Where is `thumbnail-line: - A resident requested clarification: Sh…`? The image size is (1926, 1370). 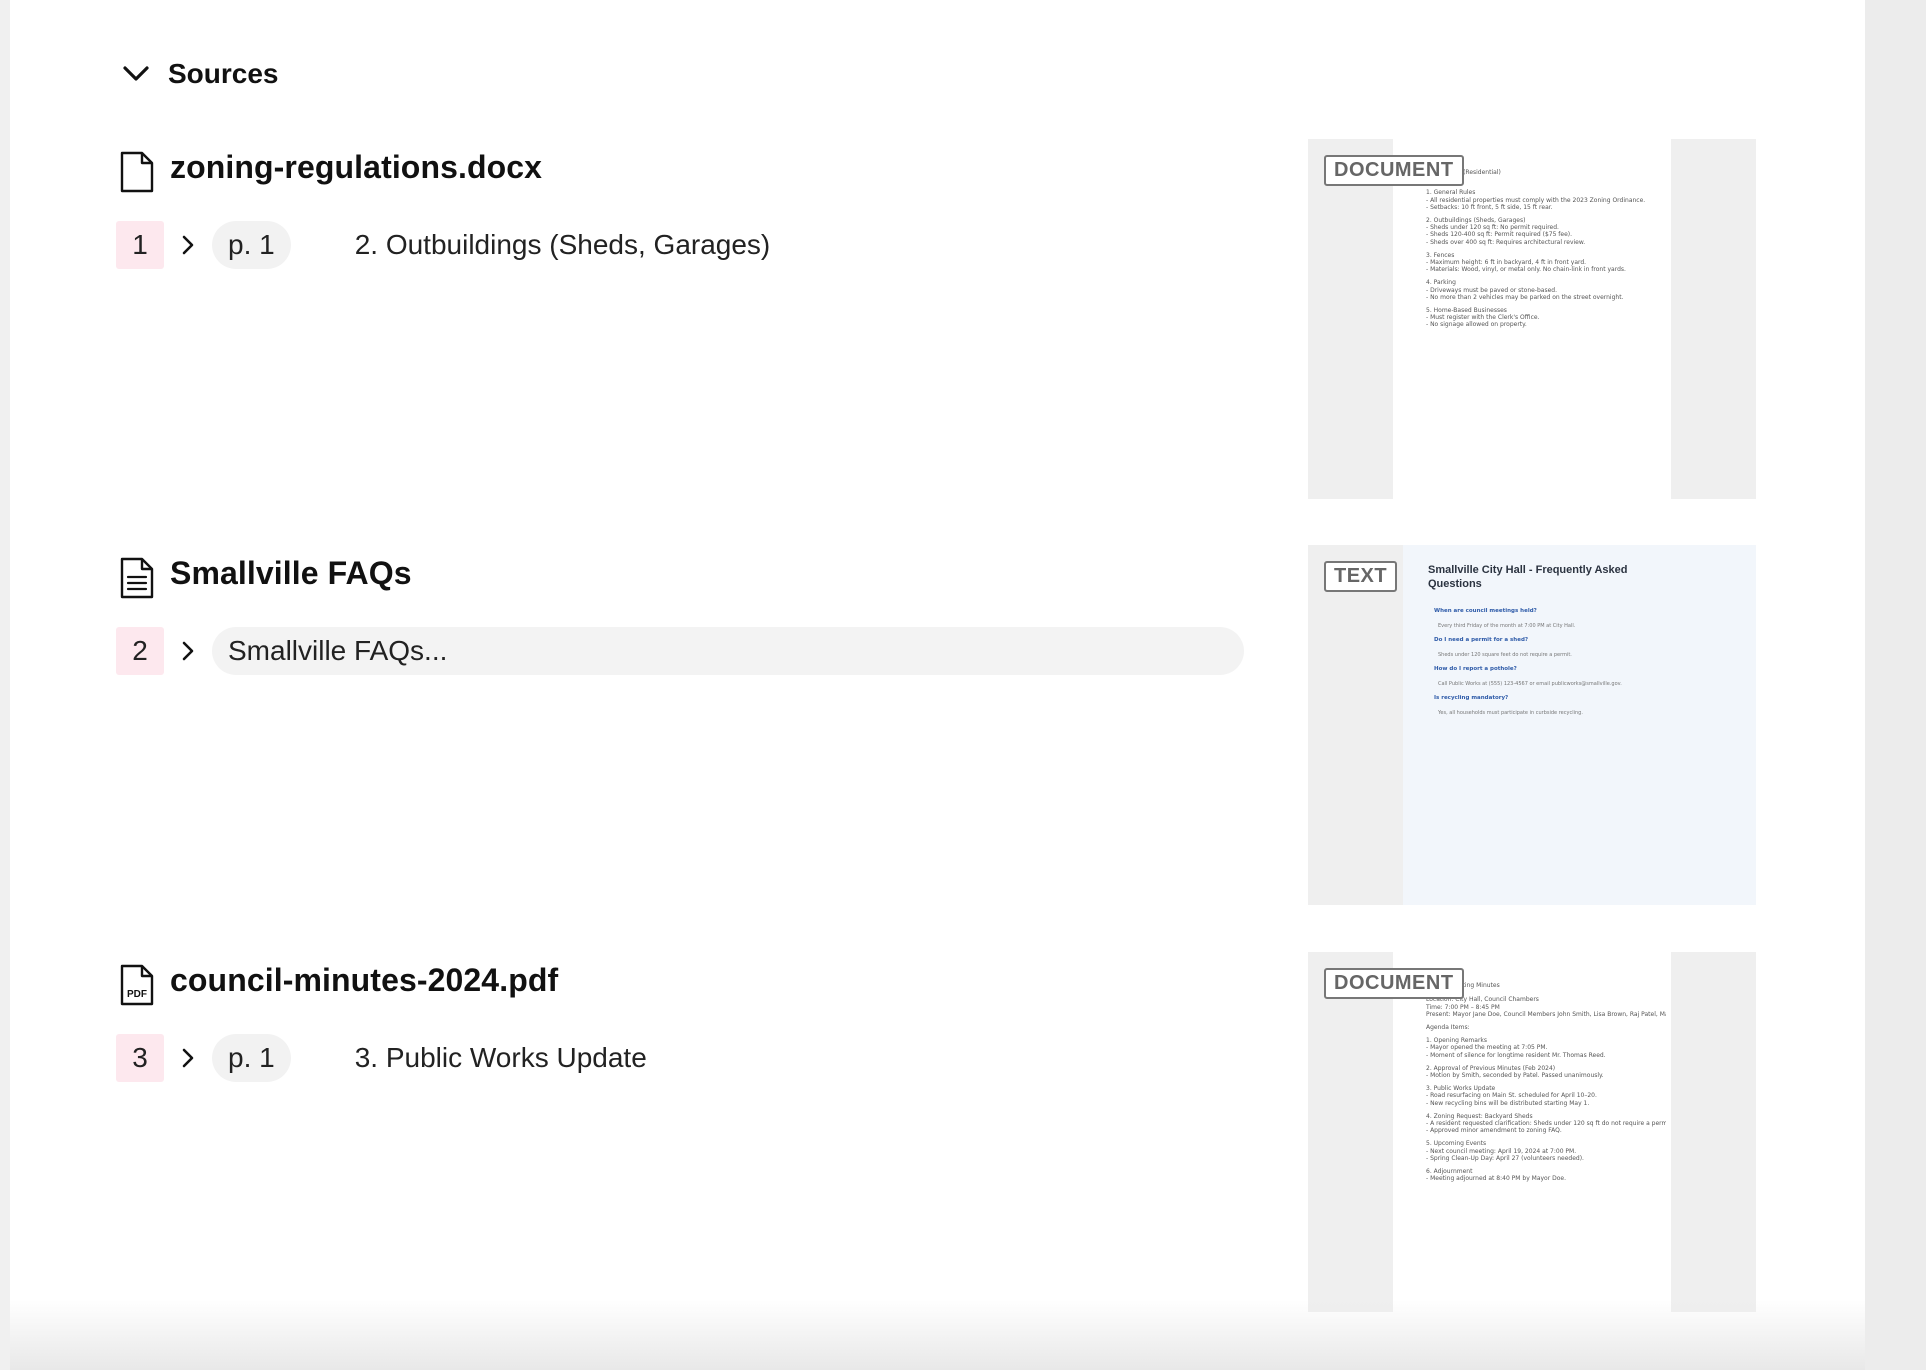
thumbnail-line: - A resident requested clarification: Sh… is located at coordinates (1546, 1124).